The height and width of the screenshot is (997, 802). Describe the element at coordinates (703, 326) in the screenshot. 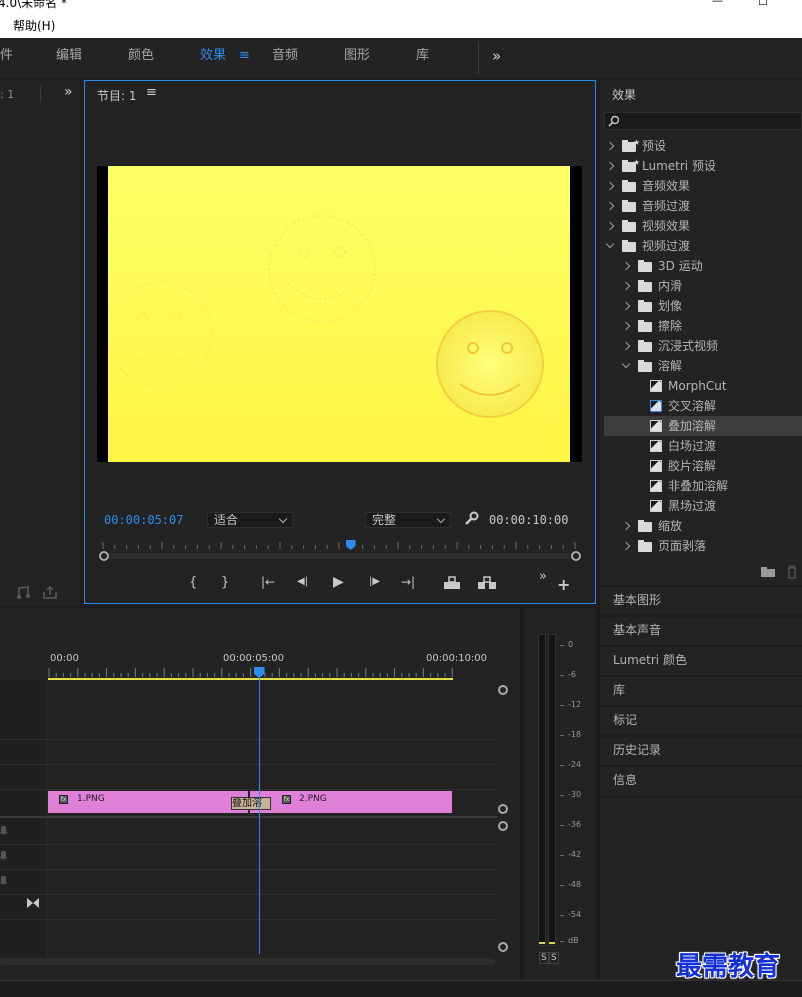

I see `effect-folder: 擦除` at that location.